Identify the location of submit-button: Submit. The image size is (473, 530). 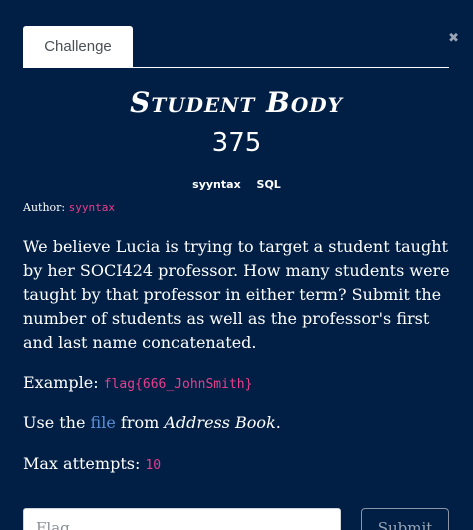
(405, 519).